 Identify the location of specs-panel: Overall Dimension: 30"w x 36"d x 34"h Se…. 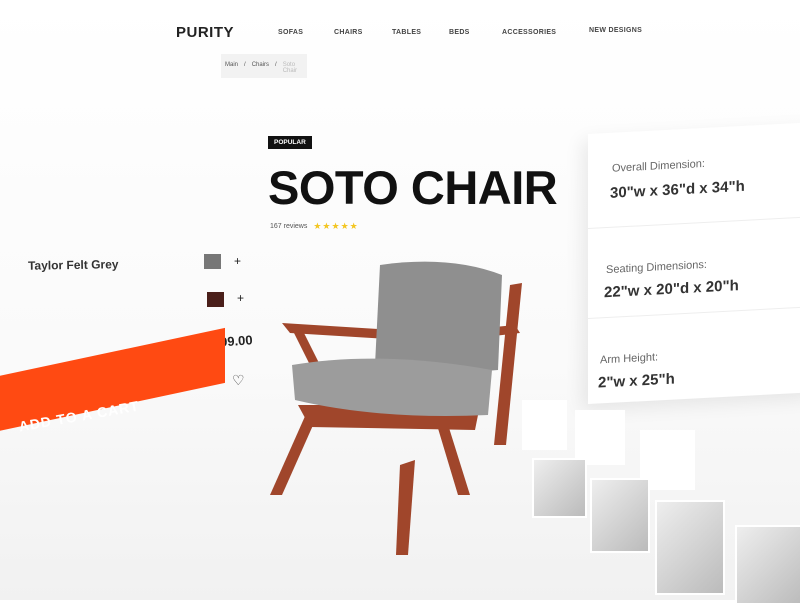
(694, 263).